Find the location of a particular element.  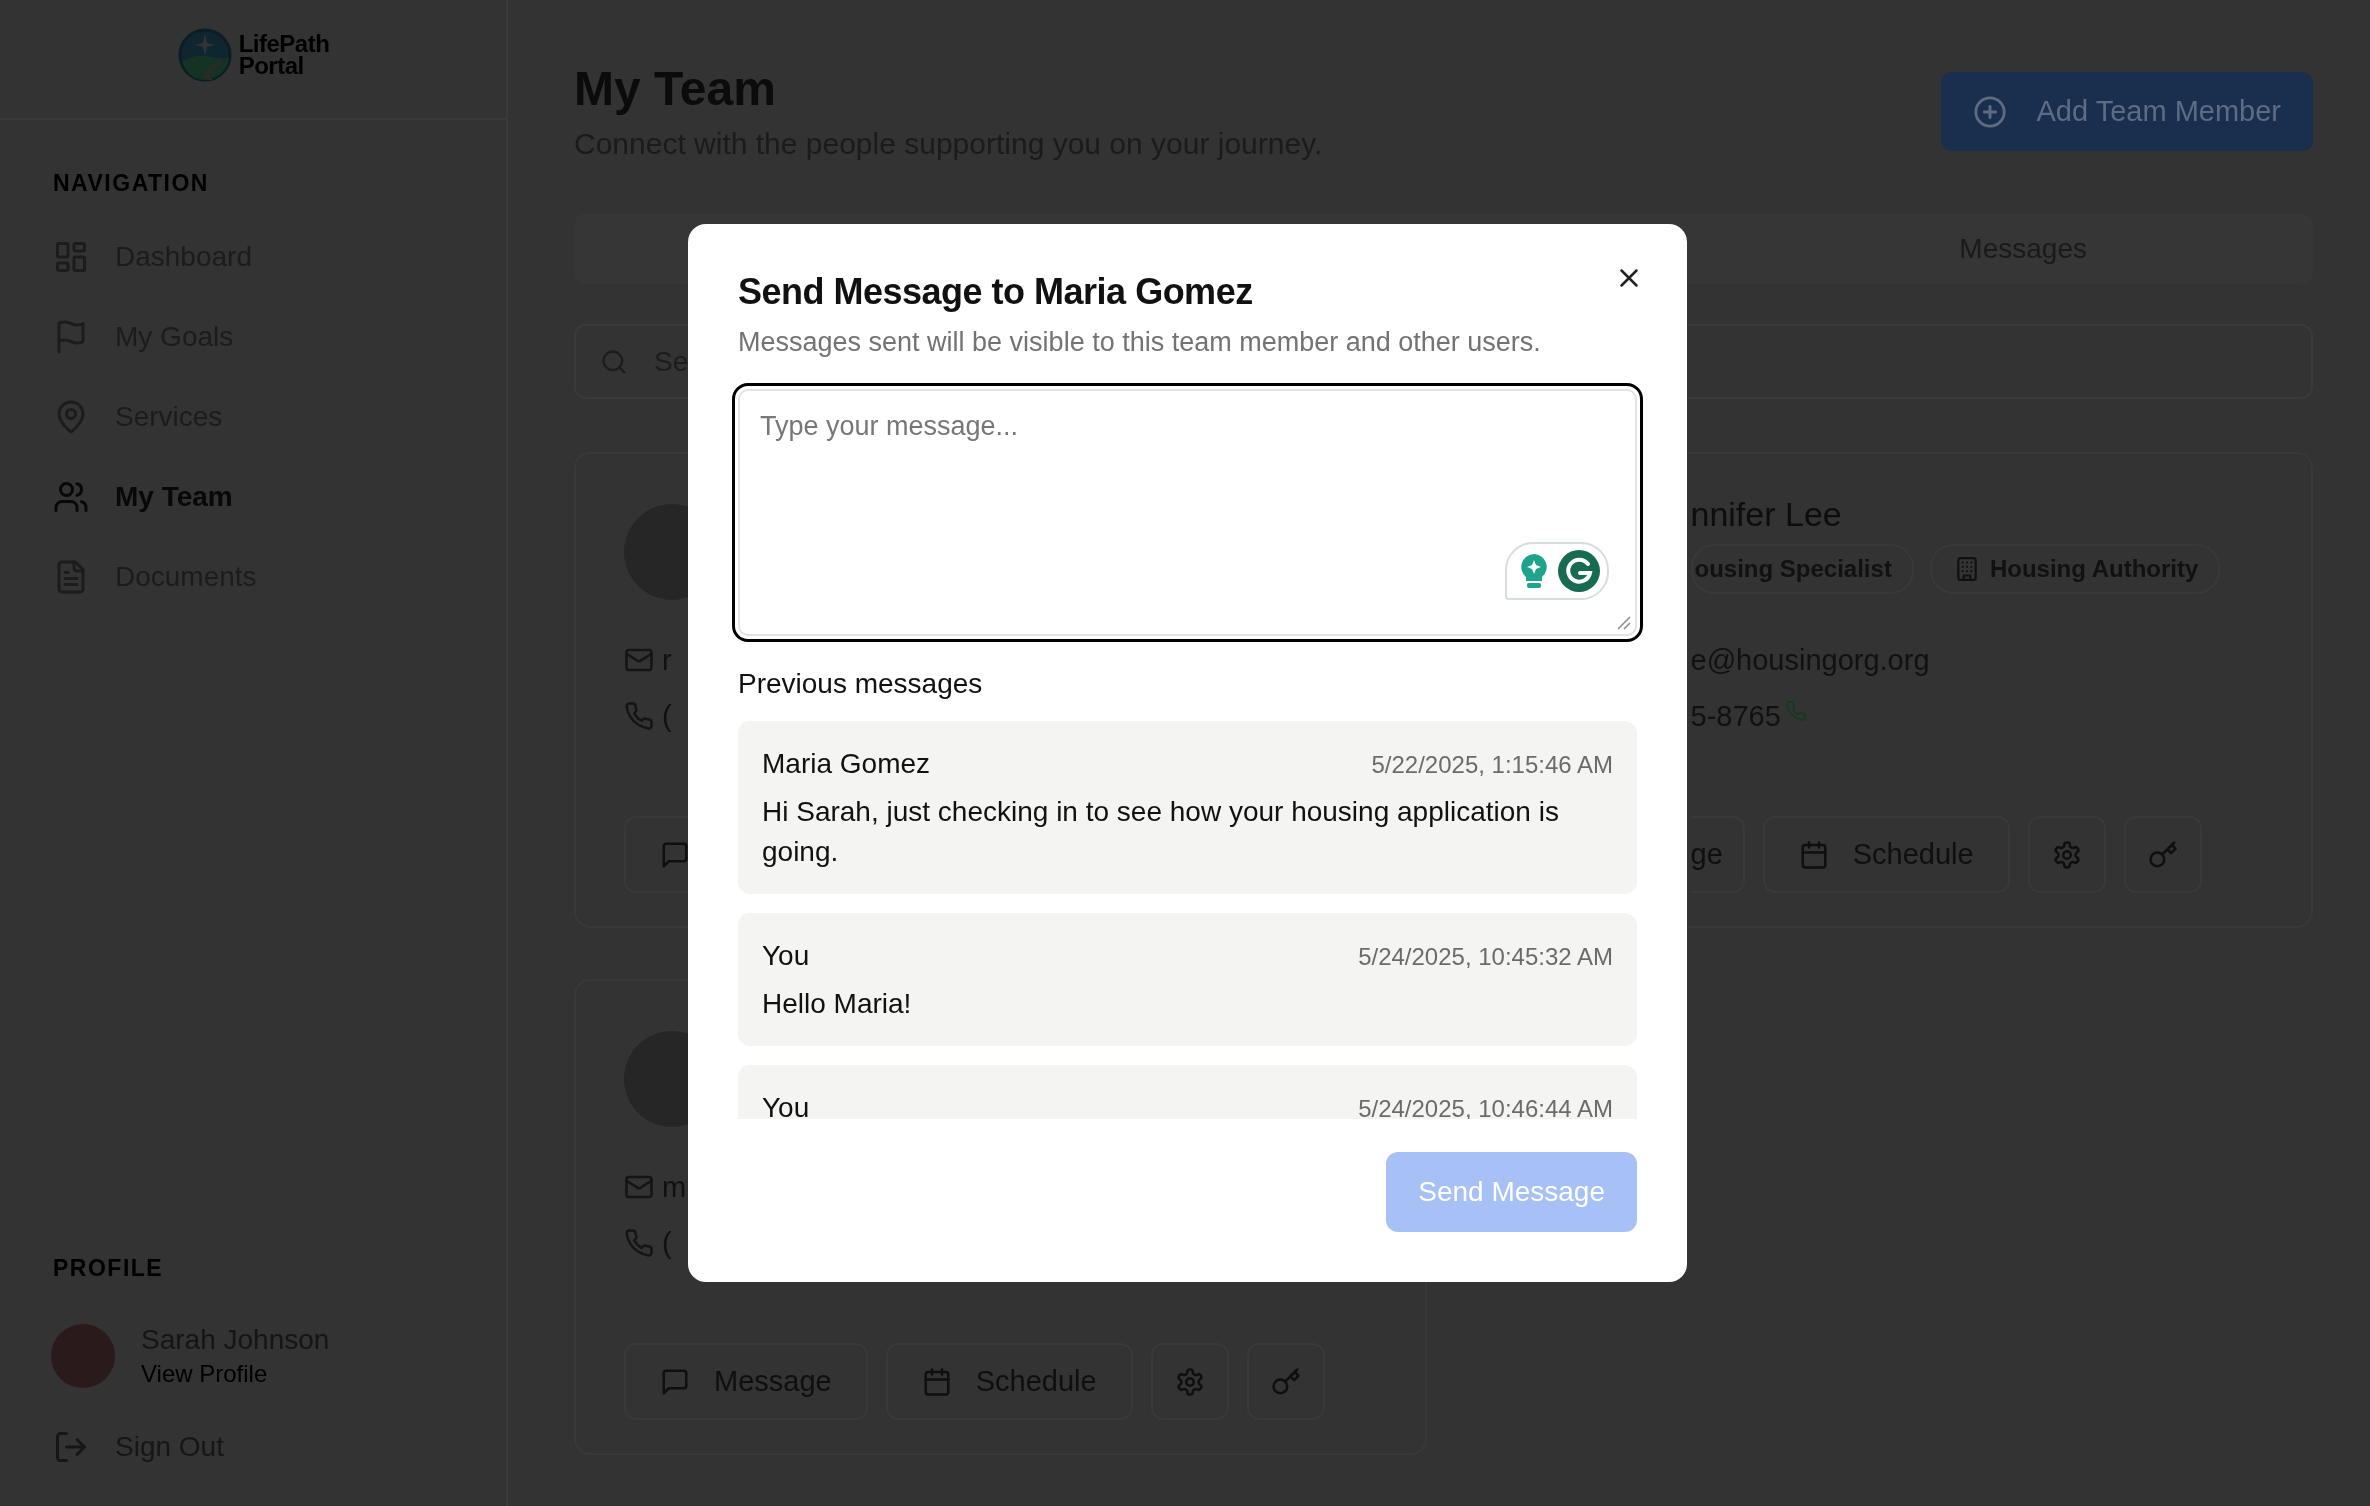

dashboard-icon is located at coordinates (71, 257).